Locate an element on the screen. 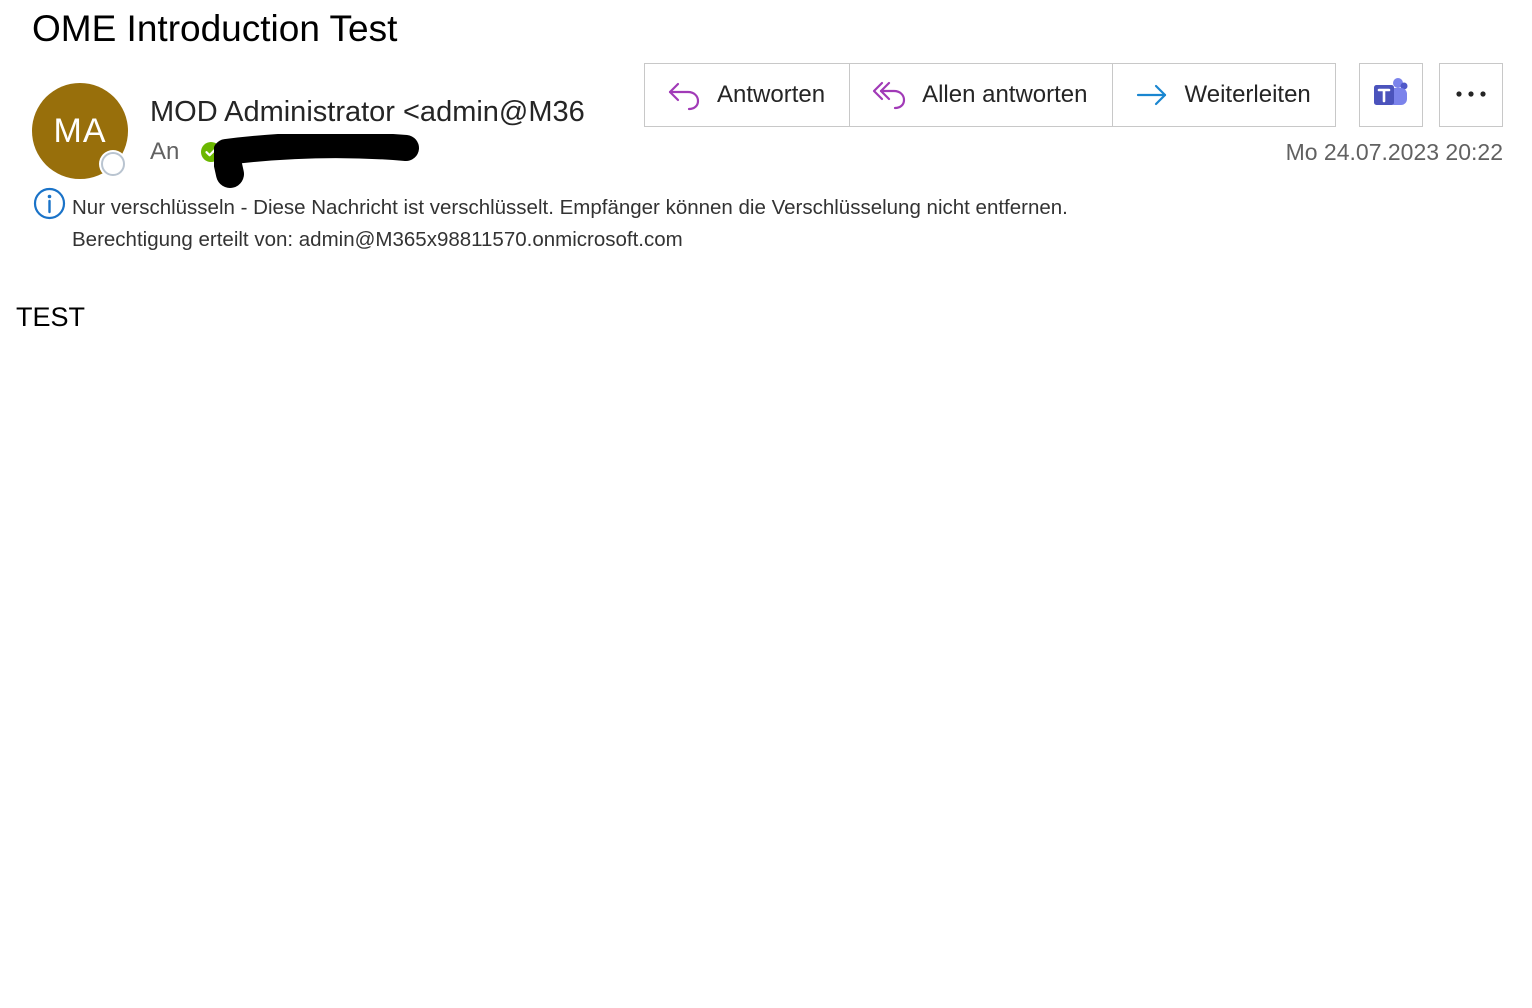 This screenshot has height=1008, width=1532. more-icon is located at coordinates (1471, 95).